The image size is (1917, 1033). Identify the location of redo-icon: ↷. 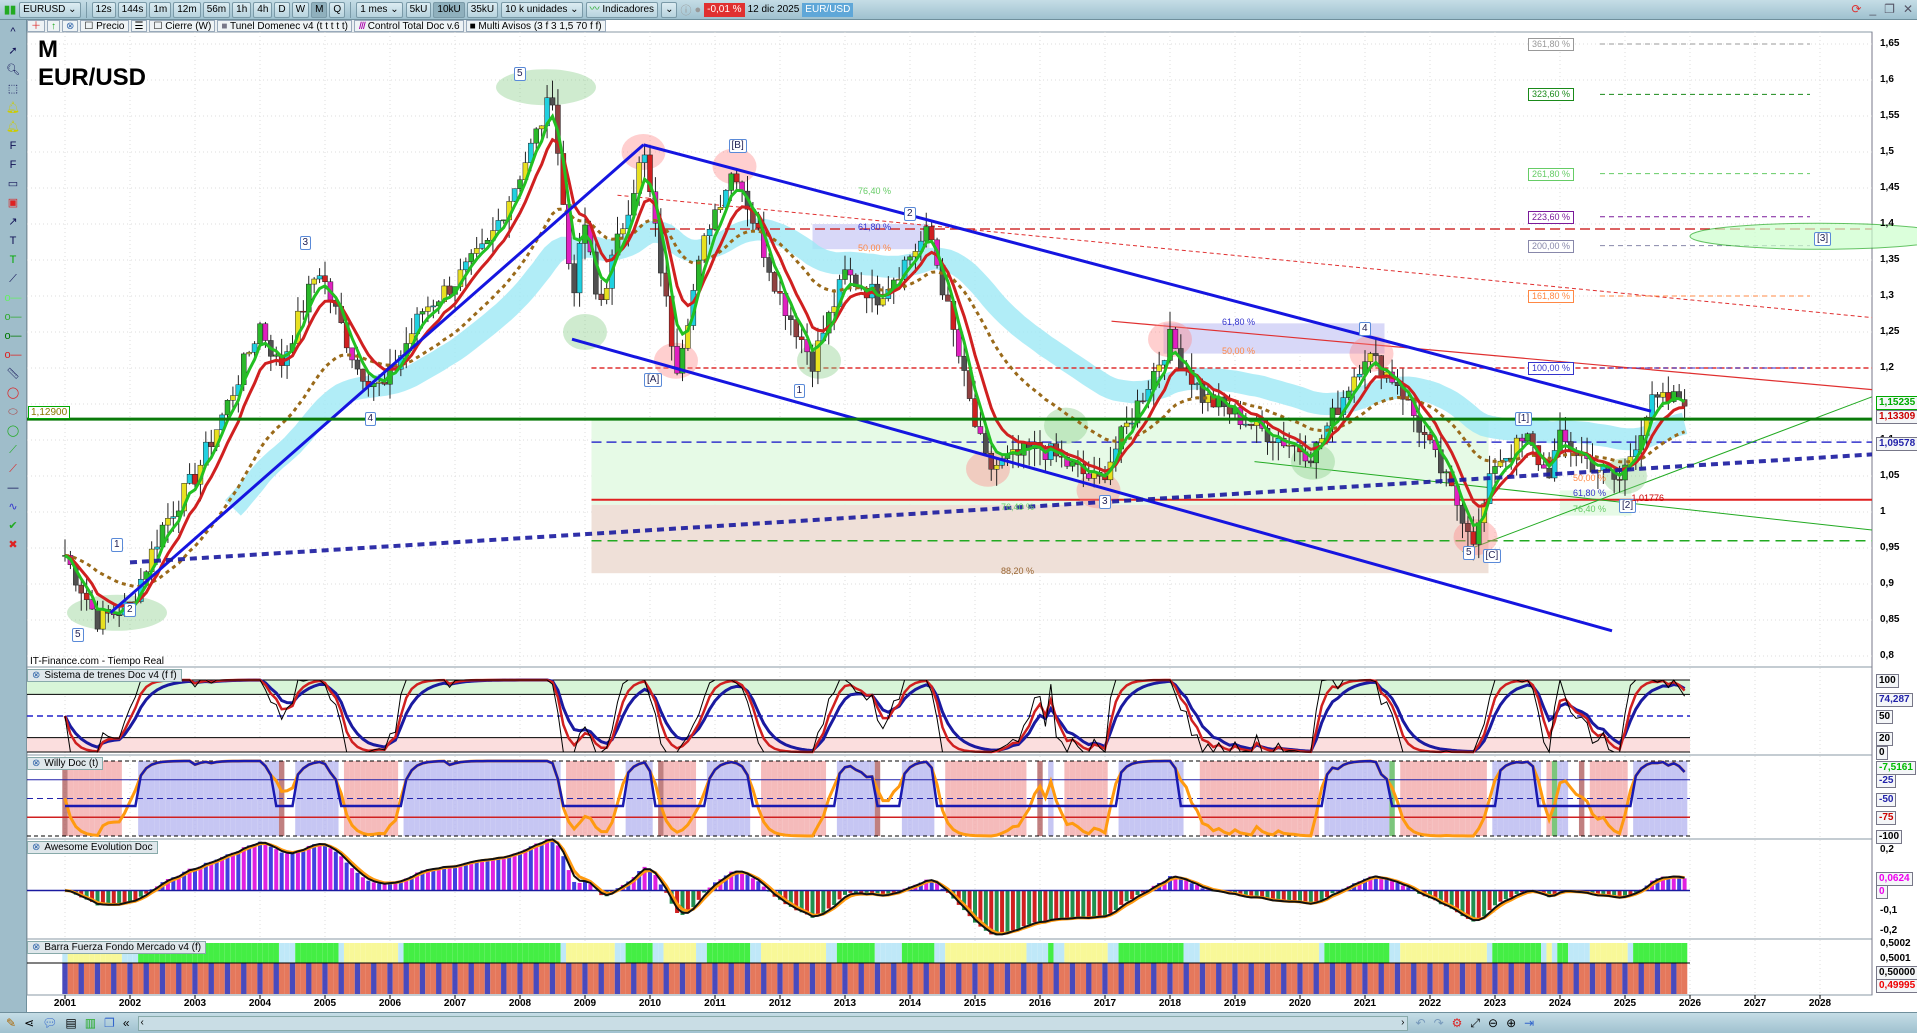
(1439, 1023).